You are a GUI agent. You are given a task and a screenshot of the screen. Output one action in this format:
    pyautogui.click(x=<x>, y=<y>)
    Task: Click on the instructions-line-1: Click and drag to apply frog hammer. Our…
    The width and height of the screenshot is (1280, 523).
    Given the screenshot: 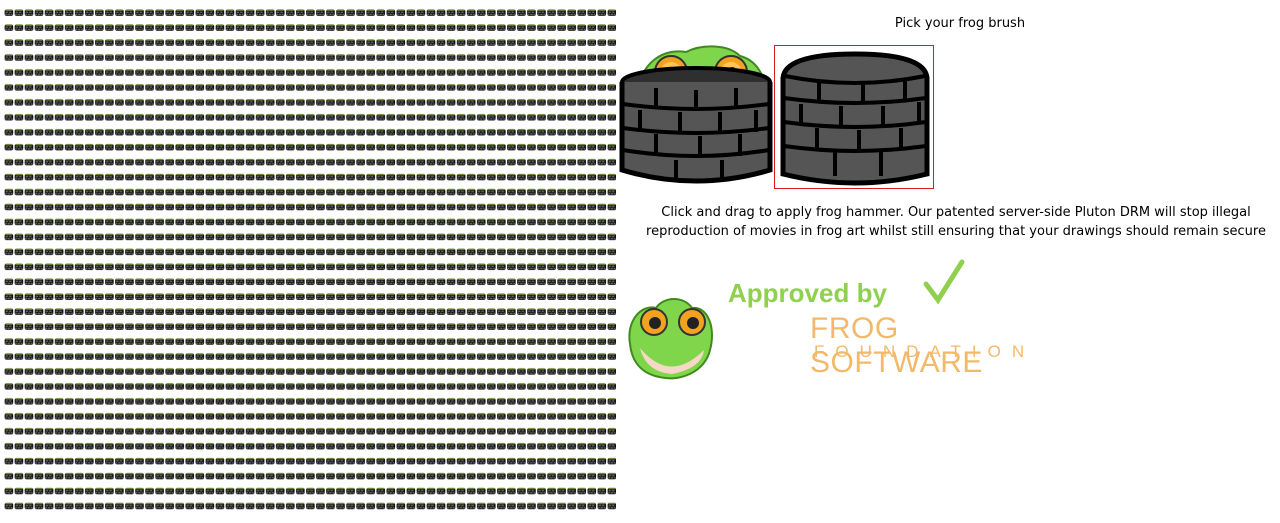 What is the action you would take?
    pyautogui.click(x=956, y=212)
    